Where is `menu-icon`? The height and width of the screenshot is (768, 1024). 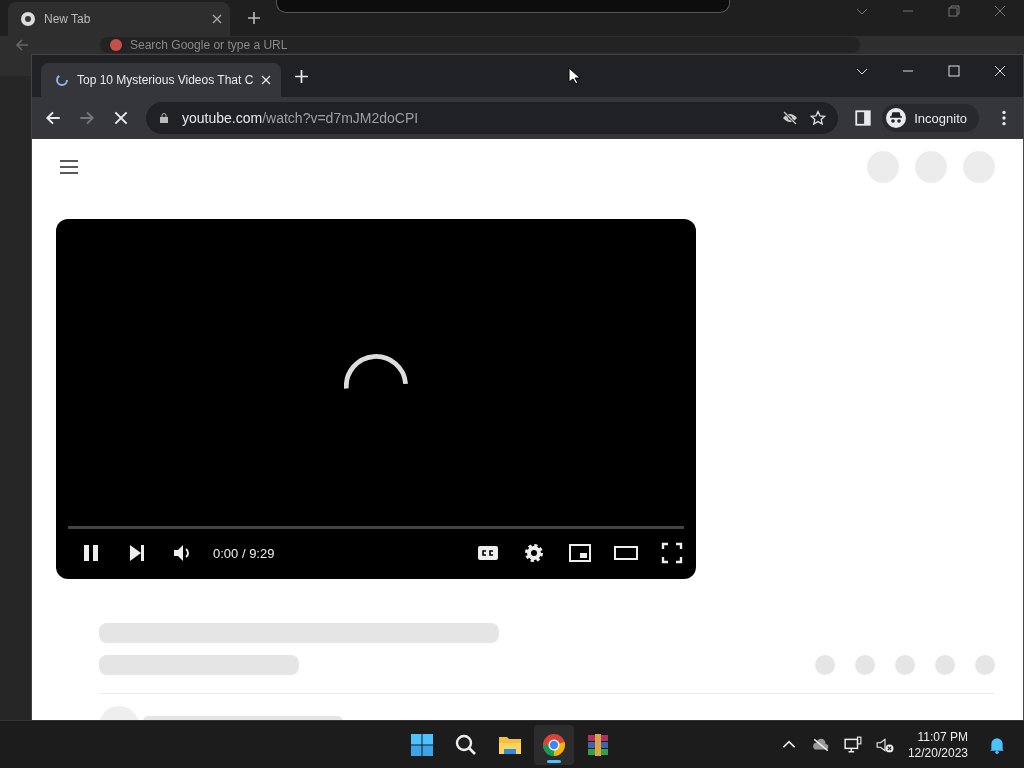 menu-icon is located at coordinates (69, 167).